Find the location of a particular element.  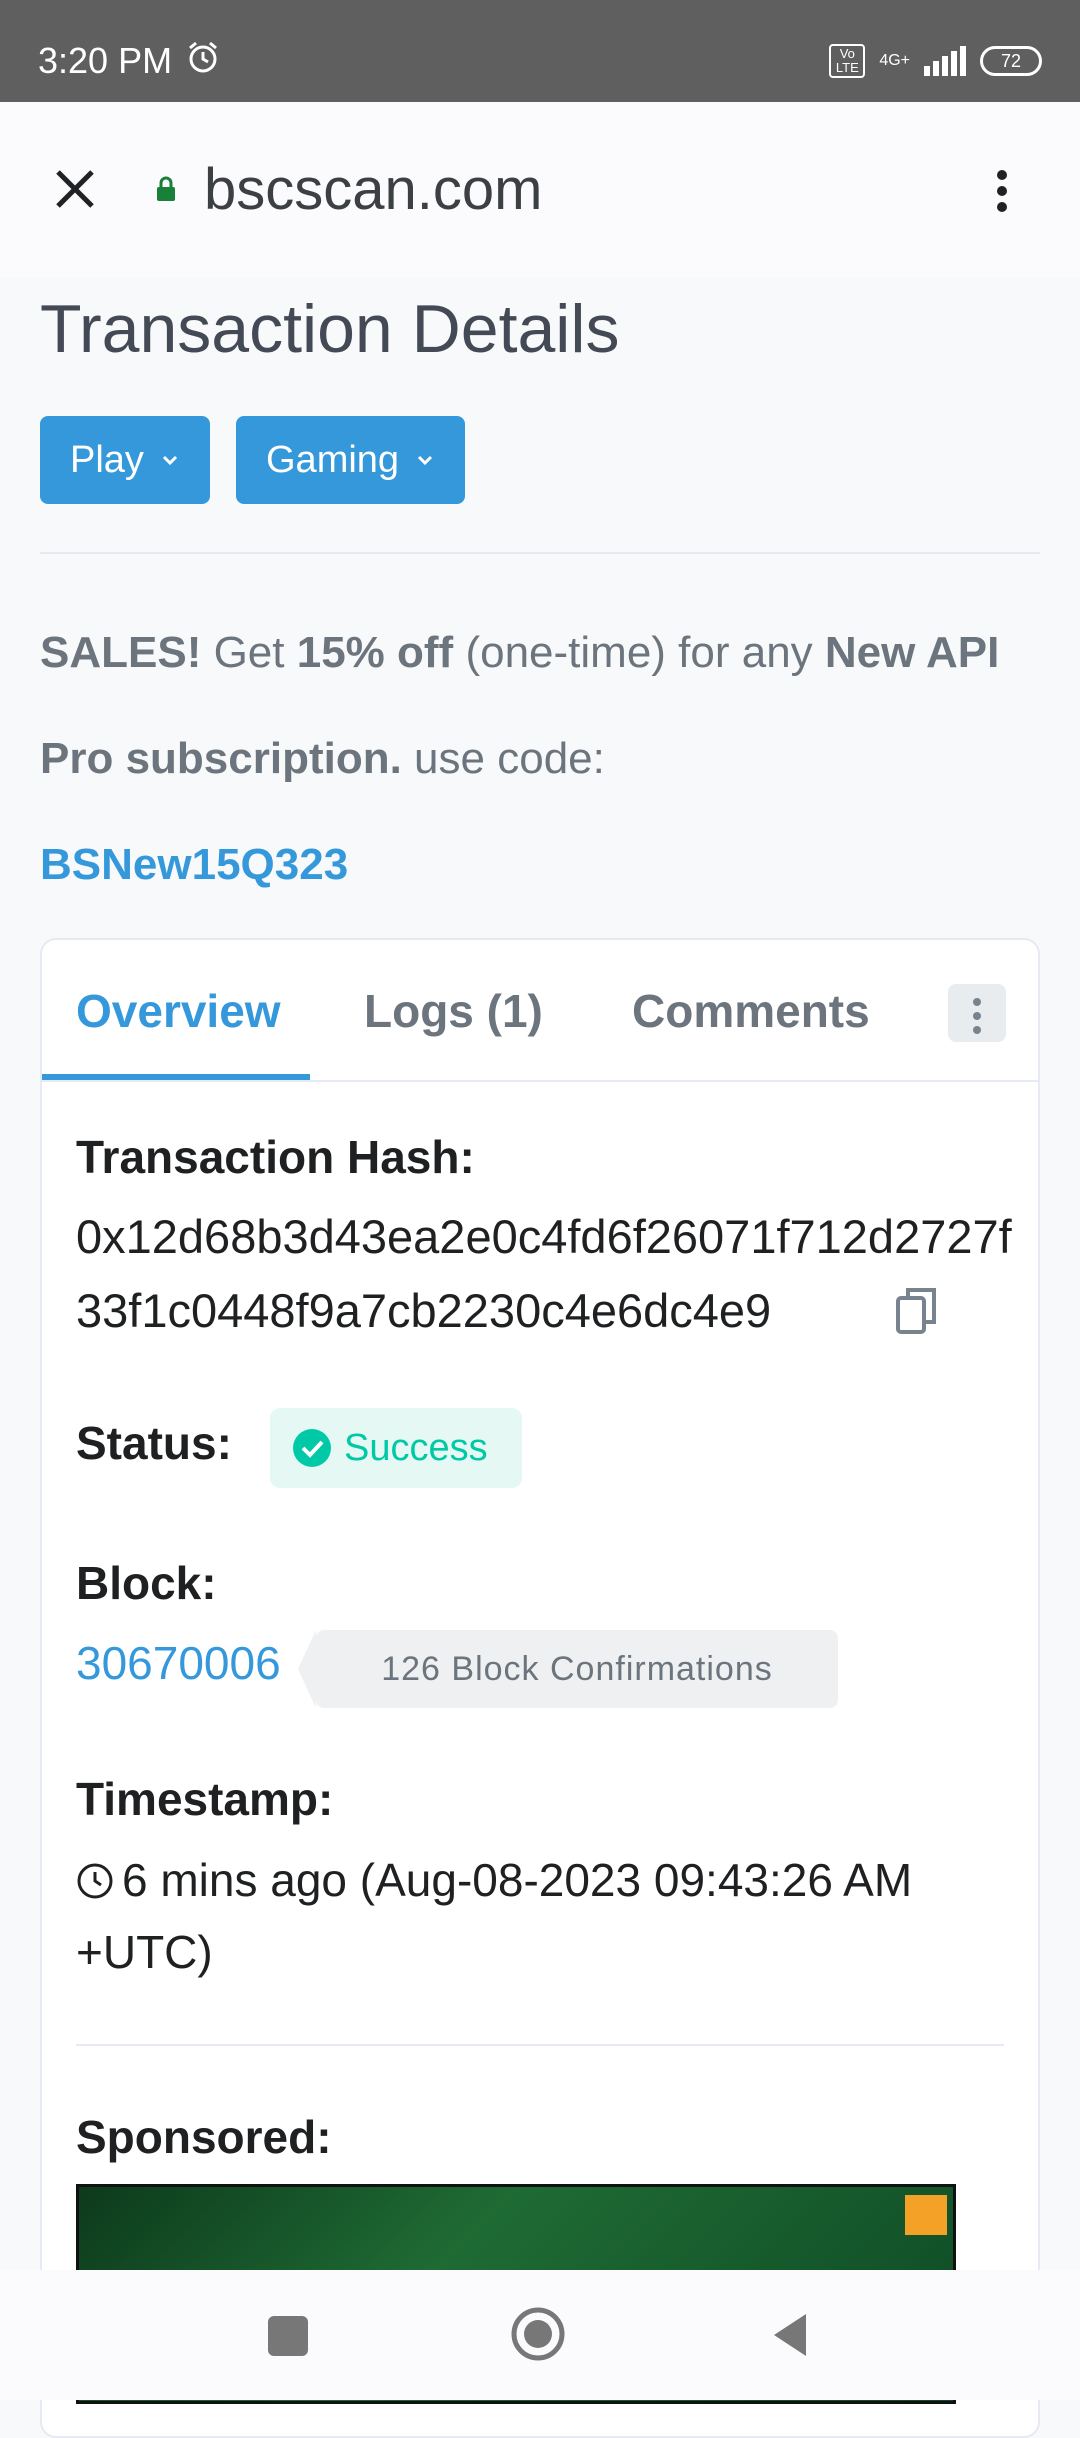

promo-get: Get is located at coordinates (249, 652).